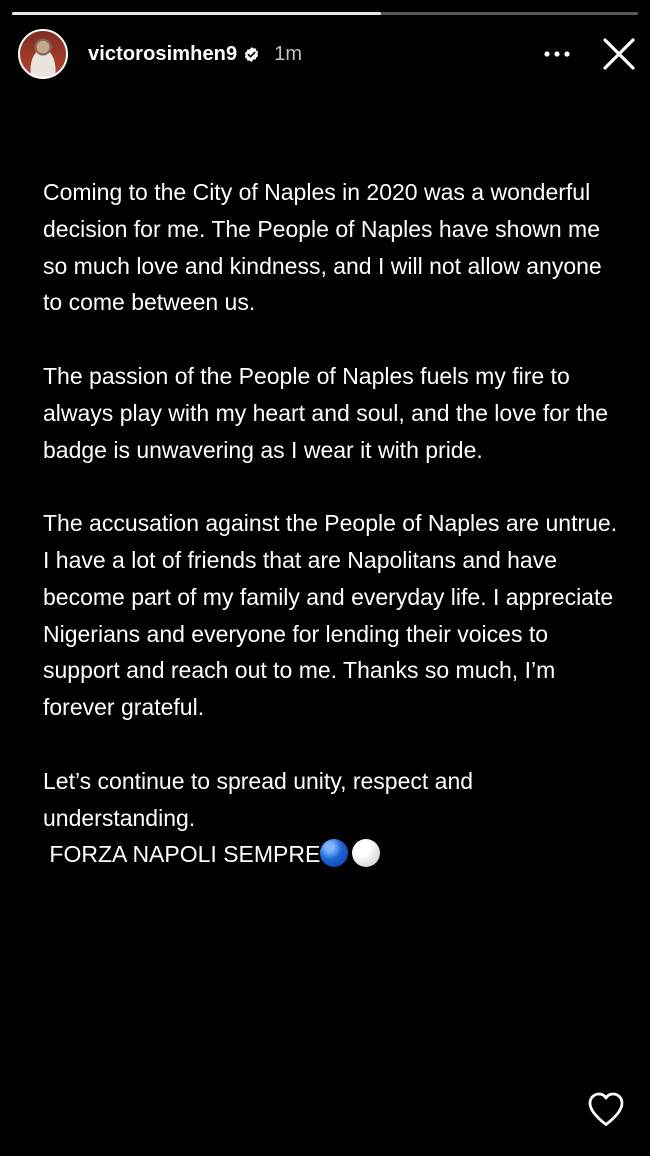 This screenshot has height=1156, width=650. I want to click on signoff-text: FORZA NAPOLI SEMPRE, so click(182, 854).